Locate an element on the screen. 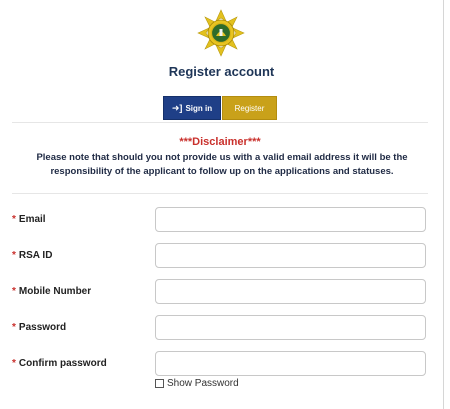  tab-sign-in: ➜] Sign in is located at coordinates (192, 108).